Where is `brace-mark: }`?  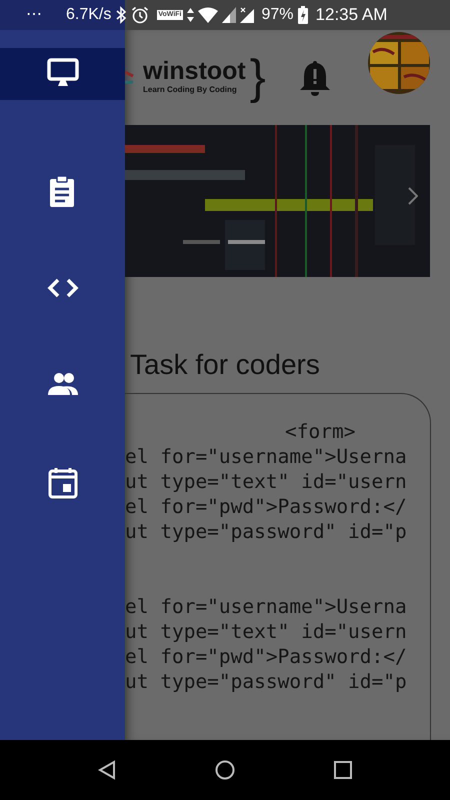 brace-mark: } is located at coordinates (258, 78).